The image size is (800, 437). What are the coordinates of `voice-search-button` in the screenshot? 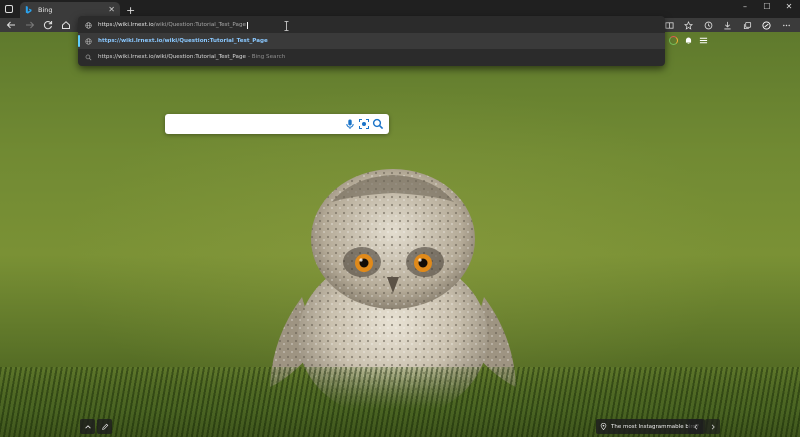 It's located at (350, 124).